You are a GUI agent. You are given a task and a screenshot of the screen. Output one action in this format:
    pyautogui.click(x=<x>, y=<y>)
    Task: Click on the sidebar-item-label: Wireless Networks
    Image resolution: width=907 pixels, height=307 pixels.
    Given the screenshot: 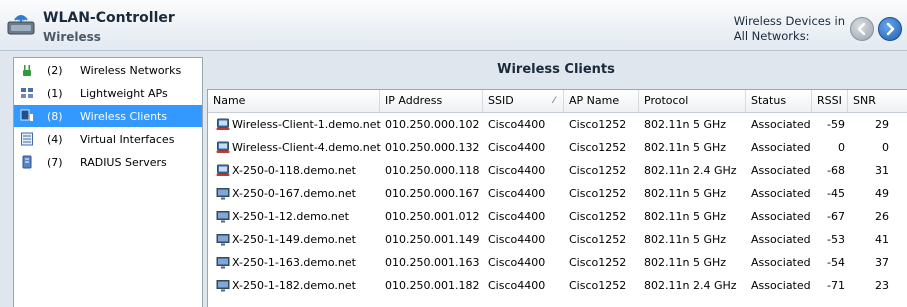 What is the action you would take?
    pyautogui.click(x=131, y=70)
    